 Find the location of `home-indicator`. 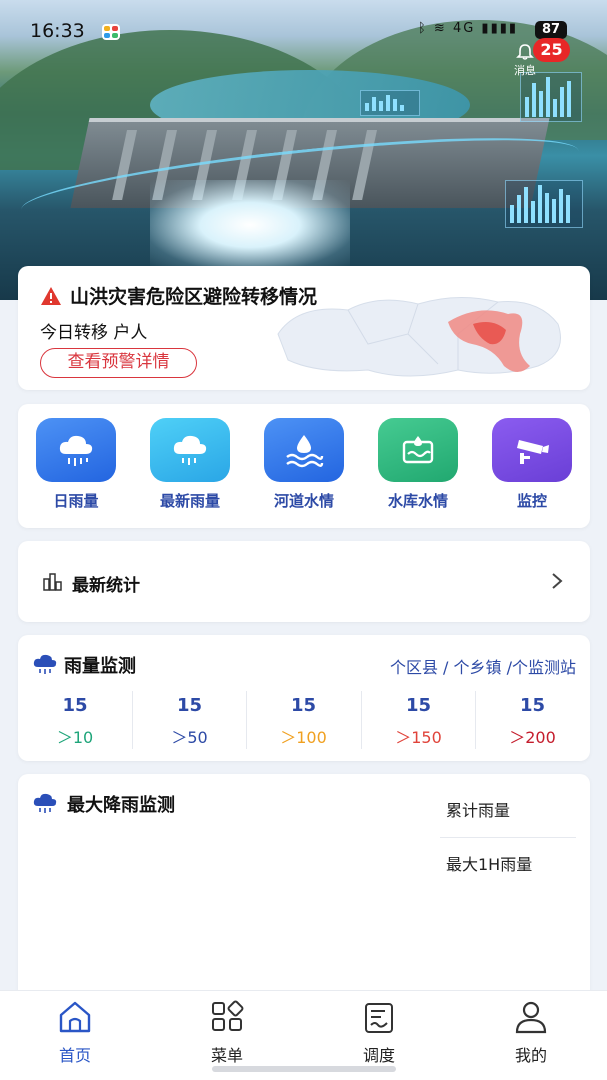

home-indicator is located at coordinates (304, 1069).